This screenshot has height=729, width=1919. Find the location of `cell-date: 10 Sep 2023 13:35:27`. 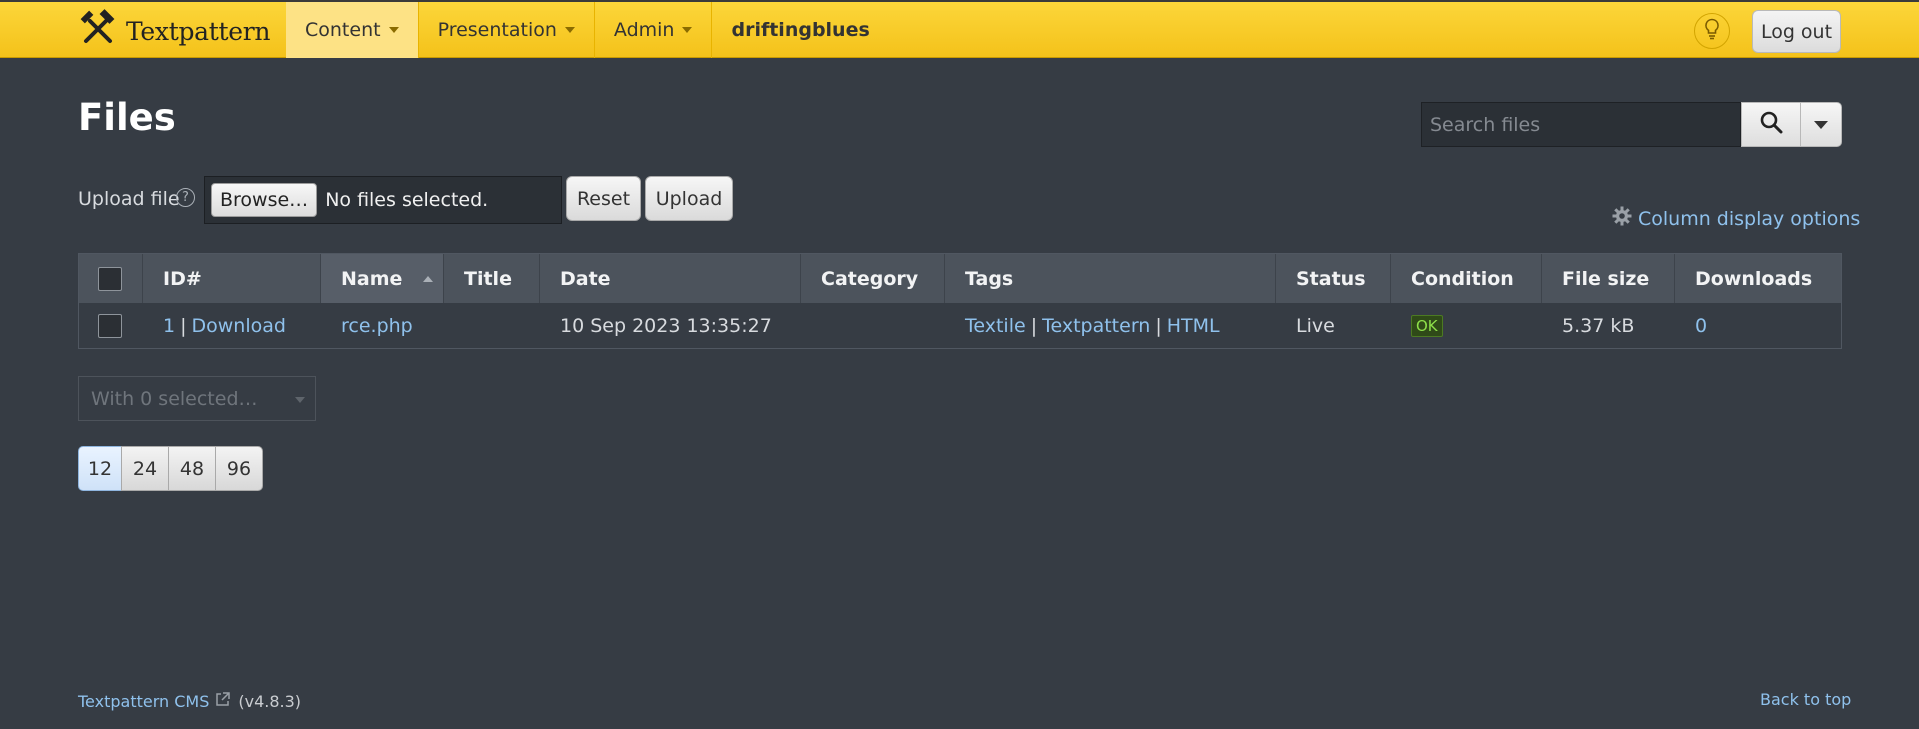

cell-date: 10 Sep 2023 13:35:27 is located at coordinates (666, 325).